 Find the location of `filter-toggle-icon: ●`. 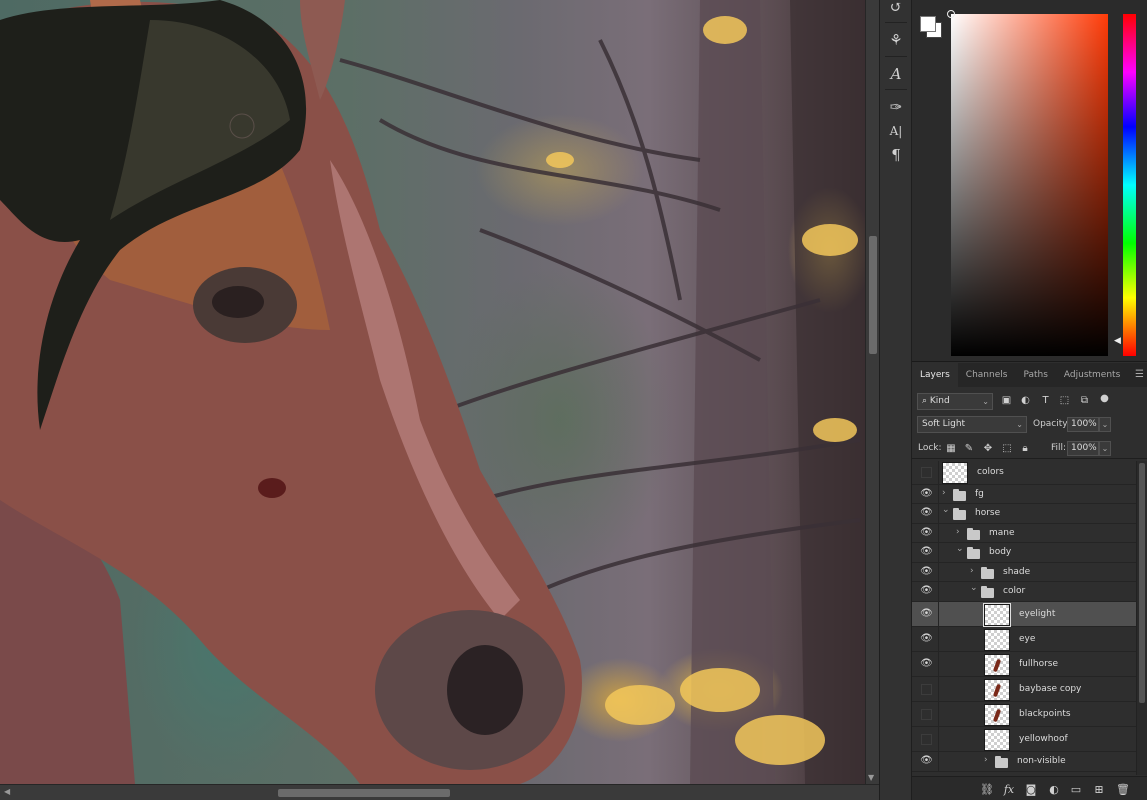

filter-toggle-icon: ● is located at coordinates (1104, 398).